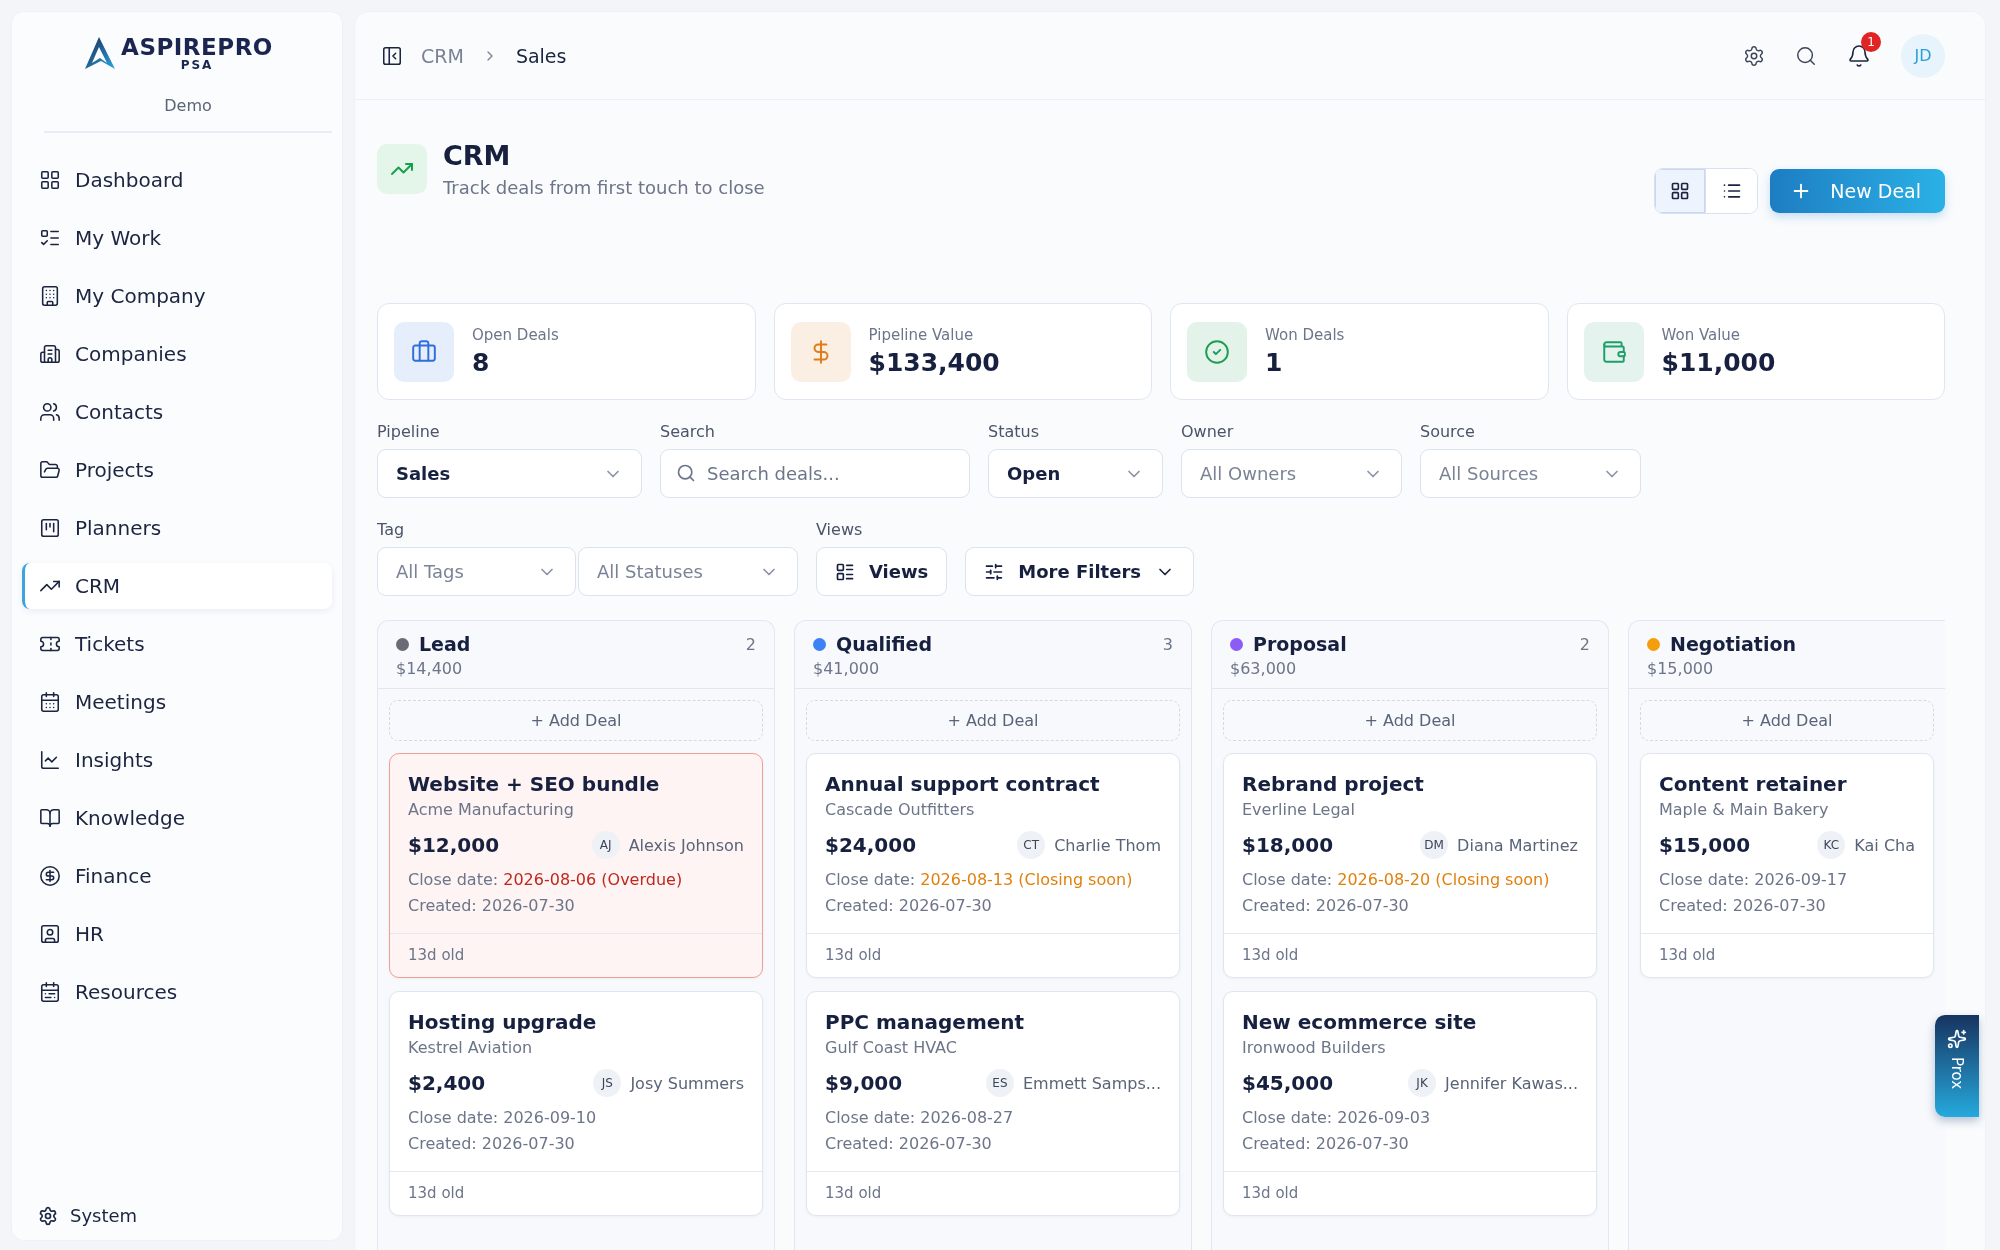 Image resolution: width=2000 pixels, height=1250 pixels. Describe the element at coordinates (1434, 845) in the screenshot. I see `owner-avatar: DM` at that location.